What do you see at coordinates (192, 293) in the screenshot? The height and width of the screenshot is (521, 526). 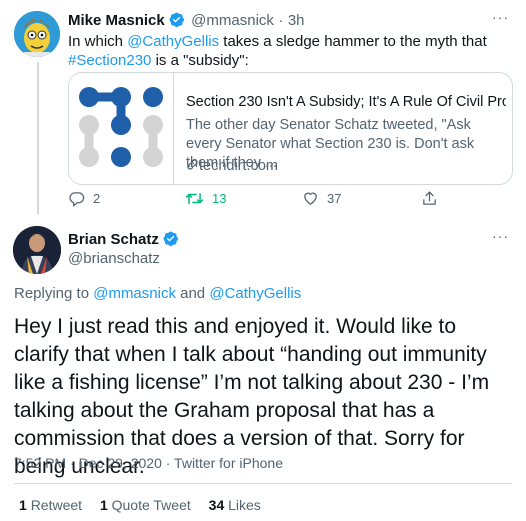 I see `replying-and: and` at bounding box center [192, 293].